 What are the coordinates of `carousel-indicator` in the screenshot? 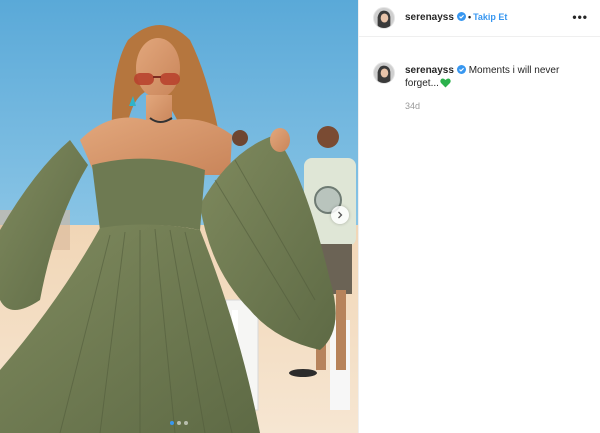 It's located at (179, 423).